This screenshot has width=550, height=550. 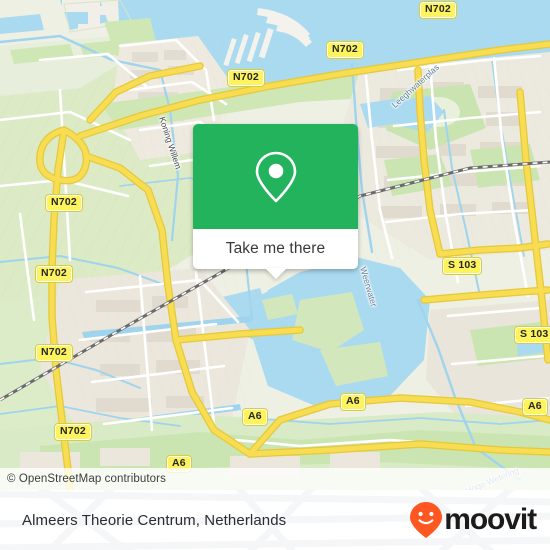 I want to click on place-name: Almeers Theorie Centrum, Netherlands, so click(x=154, y=520).